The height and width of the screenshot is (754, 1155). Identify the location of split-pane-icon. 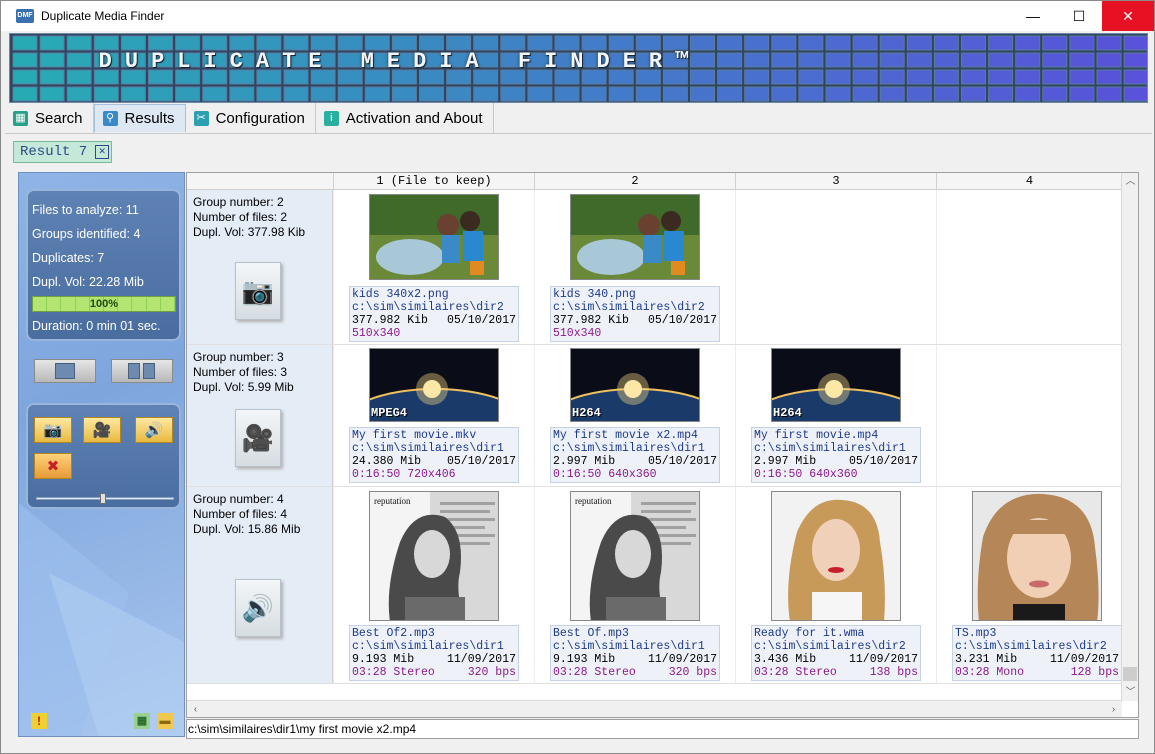
(149, 371).